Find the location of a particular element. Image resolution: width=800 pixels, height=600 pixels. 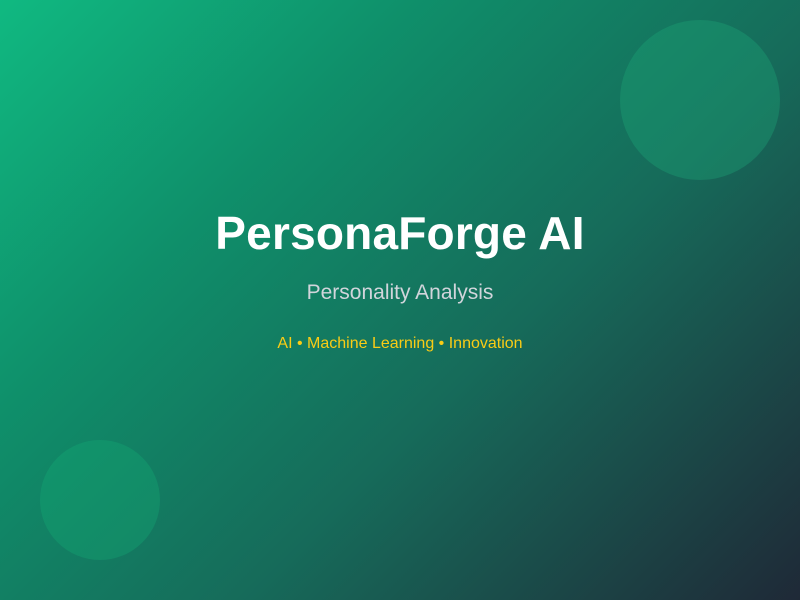

decorative-circle-top-right is located at coordinates (700, 100).